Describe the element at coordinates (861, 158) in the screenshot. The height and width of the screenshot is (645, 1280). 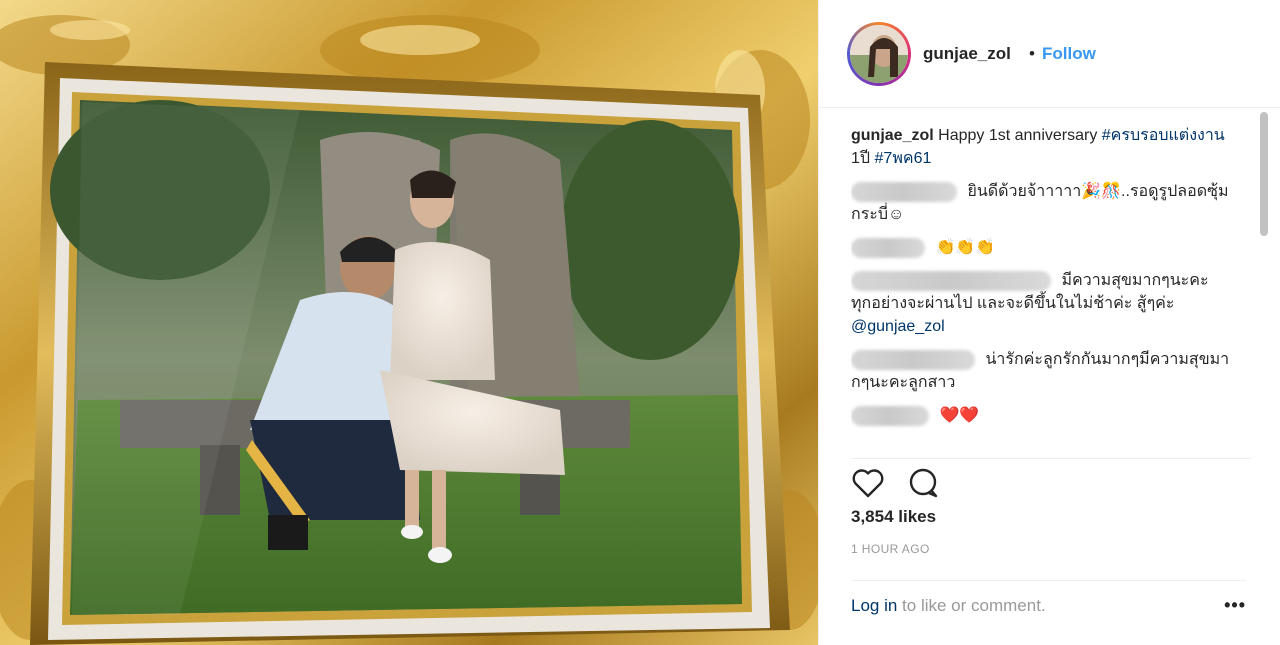
I see `caption-mid: 1ปี` at that location.